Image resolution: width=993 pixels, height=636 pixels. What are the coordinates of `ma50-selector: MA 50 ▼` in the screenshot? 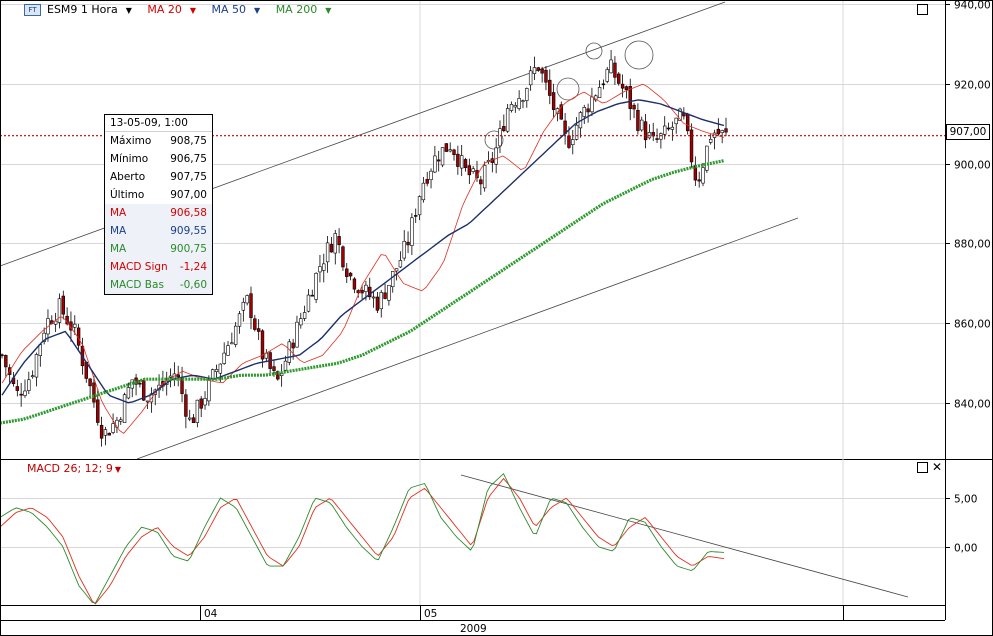 It's located at (239, 9).